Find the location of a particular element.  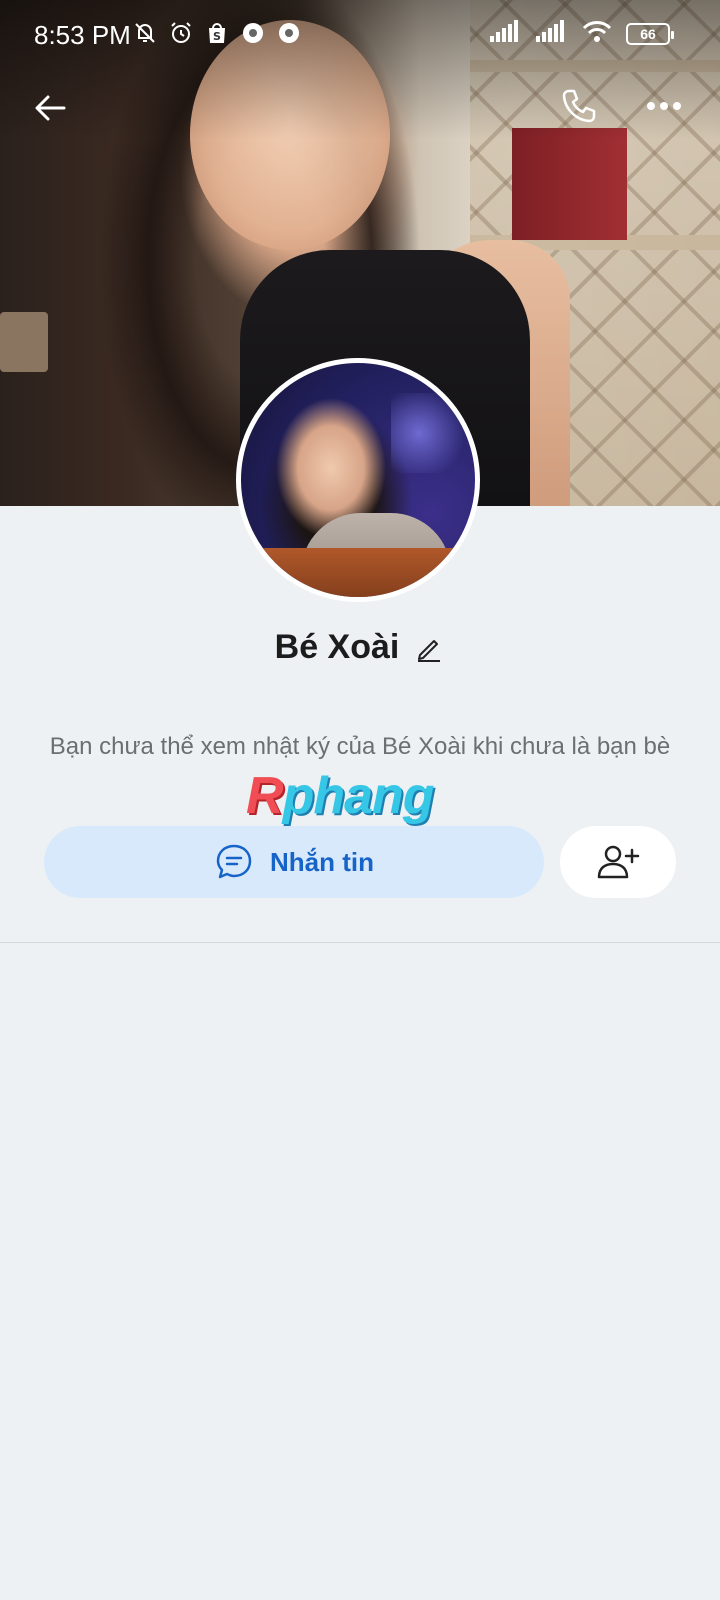

cover-box is located at coordinates (569, 184).